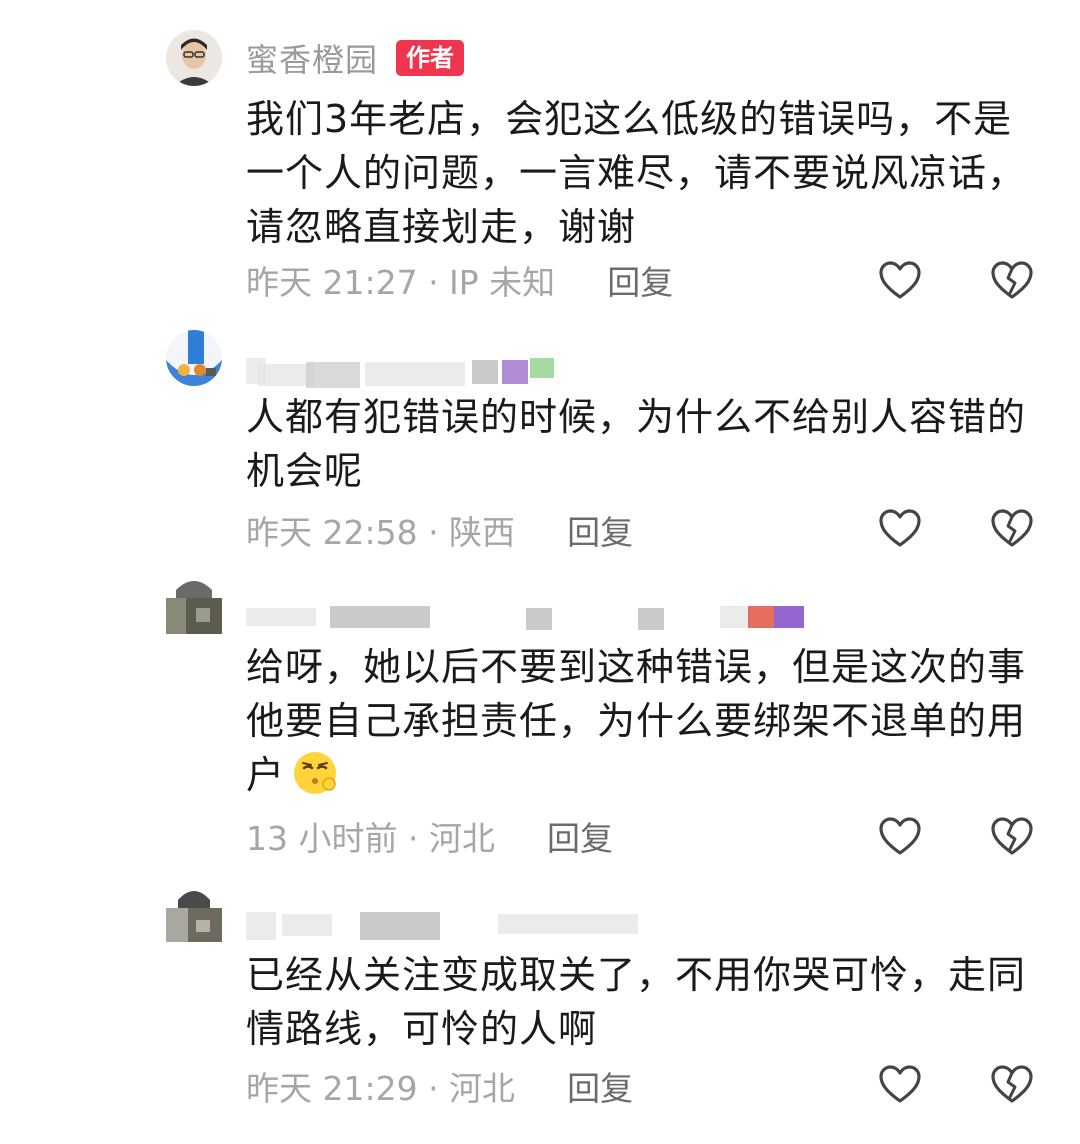 The width and height of the screenshot is (1080, 1144). What do you see at coordinates (381, 532) in the screenshot?
I see `timestamp-location: 昨天 22:58 · 陕西` at bounding box center [381, 532].